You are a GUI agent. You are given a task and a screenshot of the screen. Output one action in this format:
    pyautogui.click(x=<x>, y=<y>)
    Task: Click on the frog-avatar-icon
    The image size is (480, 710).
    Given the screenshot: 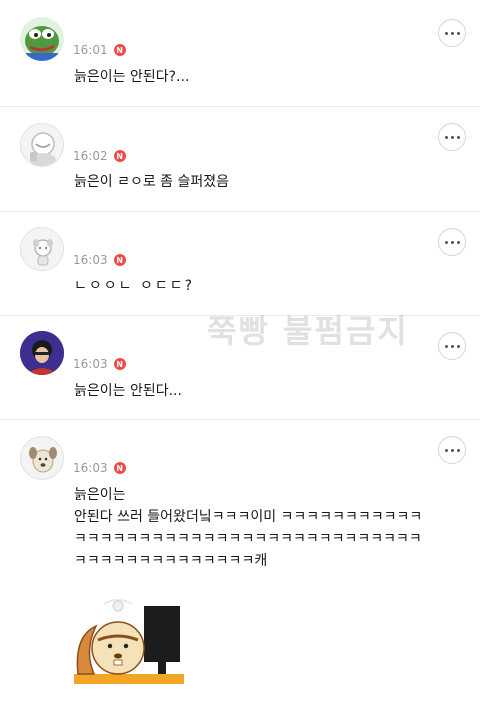 What is the action you would take?
    pyautogui.click(x=42, y=39)
    